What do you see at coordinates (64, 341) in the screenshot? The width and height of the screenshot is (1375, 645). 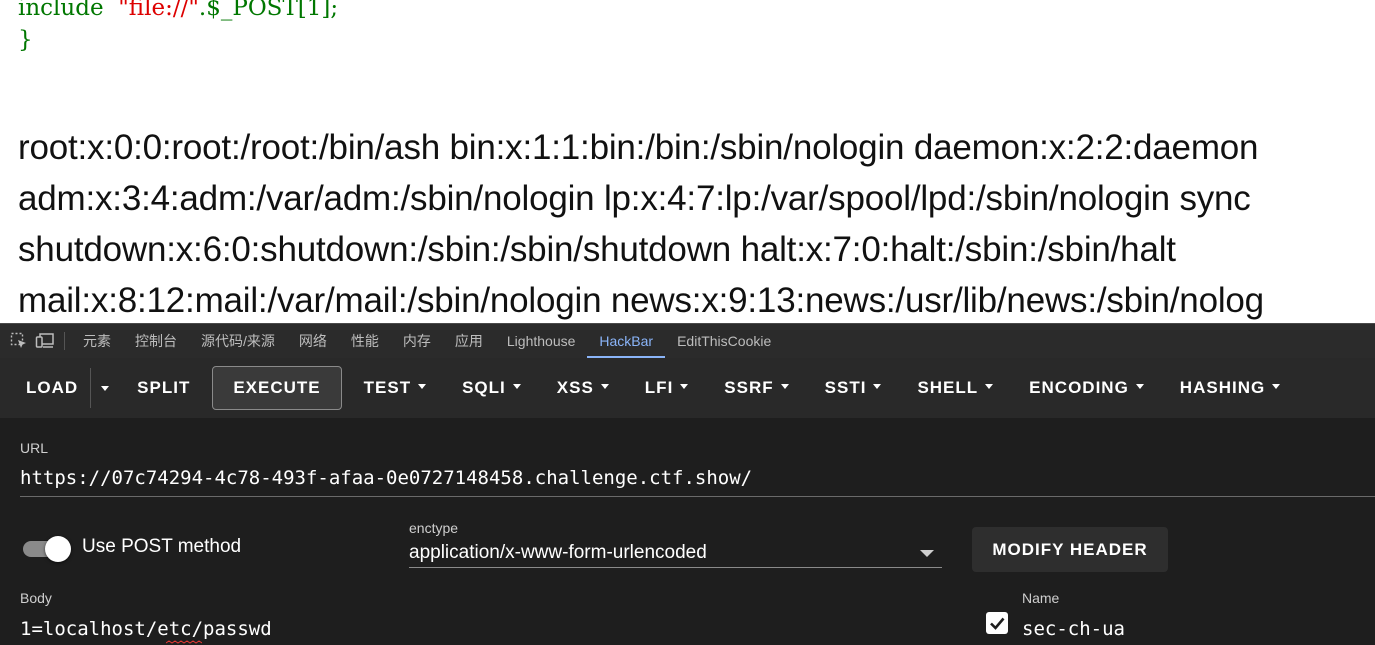 I see `tab-divider` at bounding box center [64, 341].